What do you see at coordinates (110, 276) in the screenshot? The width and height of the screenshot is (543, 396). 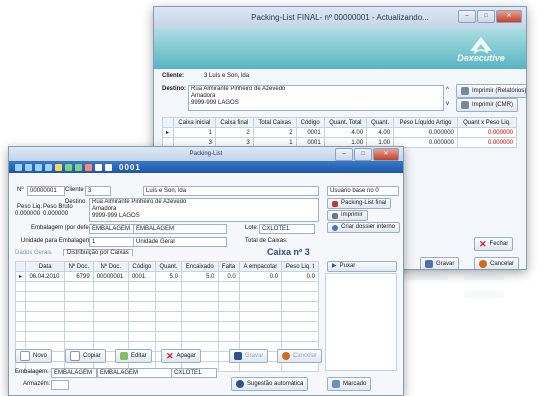 I see `table-cell: 00000001` at bounding box center [110, 276].